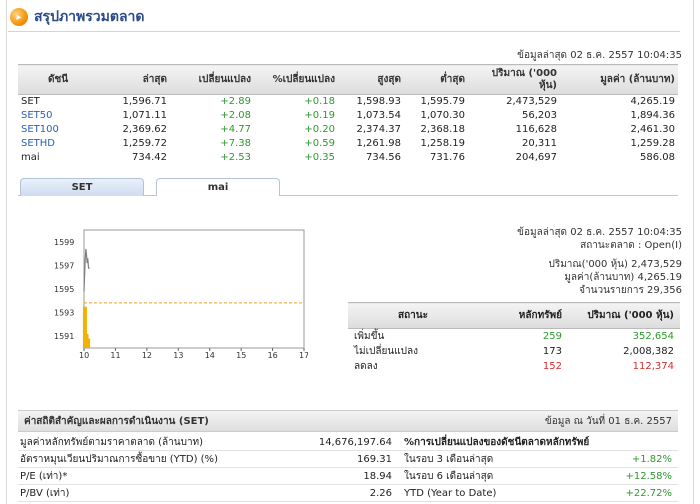  Describe the element at coordinates (450, 493) in the screenshot. I see `stat-right-label: YTD (Year to Date)` at that location.